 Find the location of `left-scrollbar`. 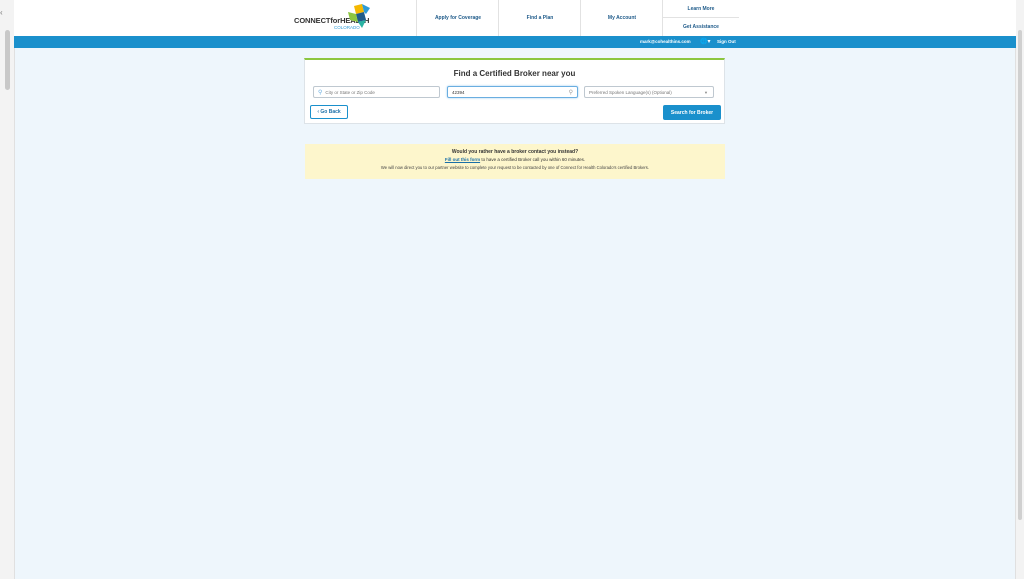

left-scrollbar is located at coordinates (7, 60).